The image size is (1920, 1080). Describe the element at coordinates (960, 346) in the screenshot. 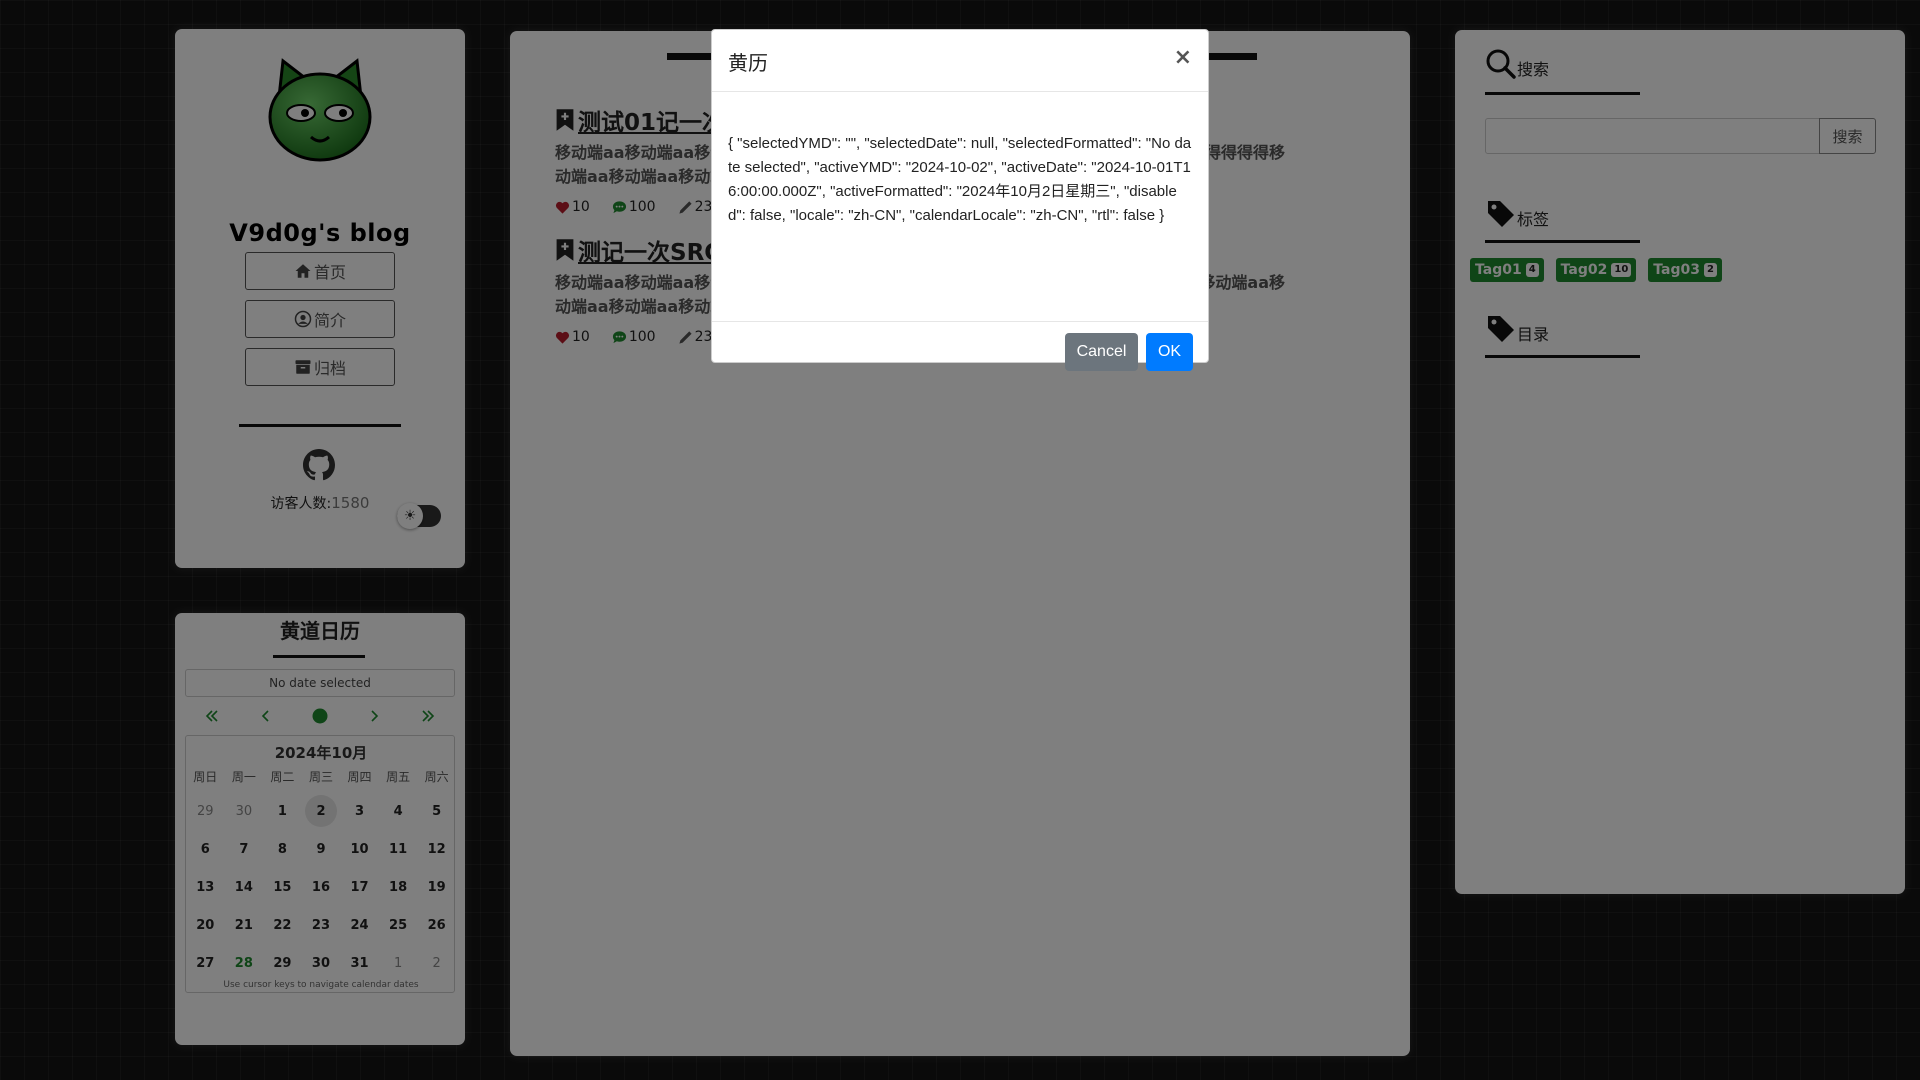

I see `modal-footer: Cancel OK` at that location.